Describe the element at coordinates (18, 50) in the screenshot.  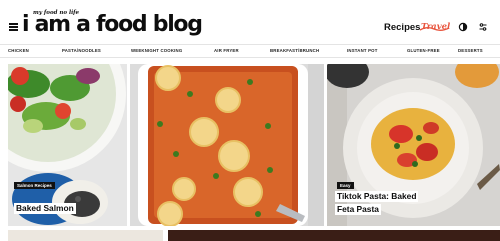
I see `category-link: CHICKEN` at that location.